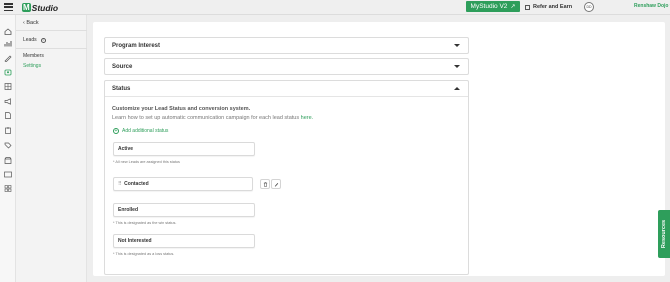 The height and width of the screenshot is (282, 670). Describe the element at coordinates (140, 131) in the screenshot. I see `add-status-button: + Add additional status` at that location.